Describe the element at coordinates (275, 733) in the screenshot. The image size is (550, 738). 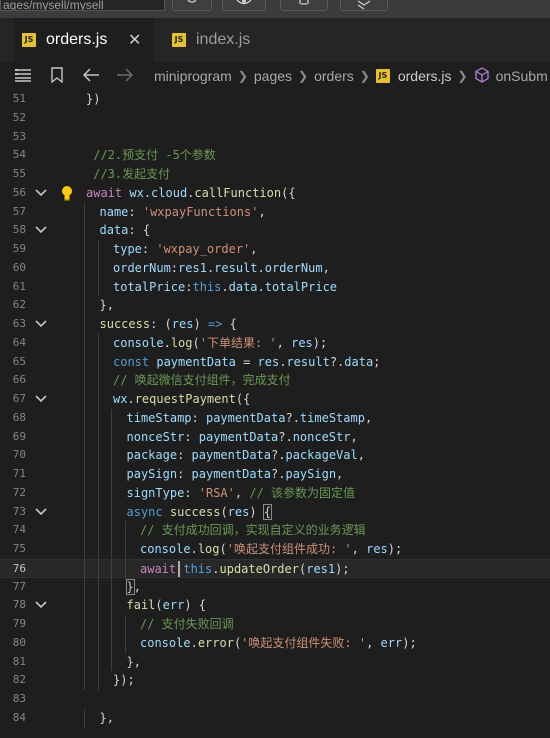
I see `horizontal-scrollbar` at that location.